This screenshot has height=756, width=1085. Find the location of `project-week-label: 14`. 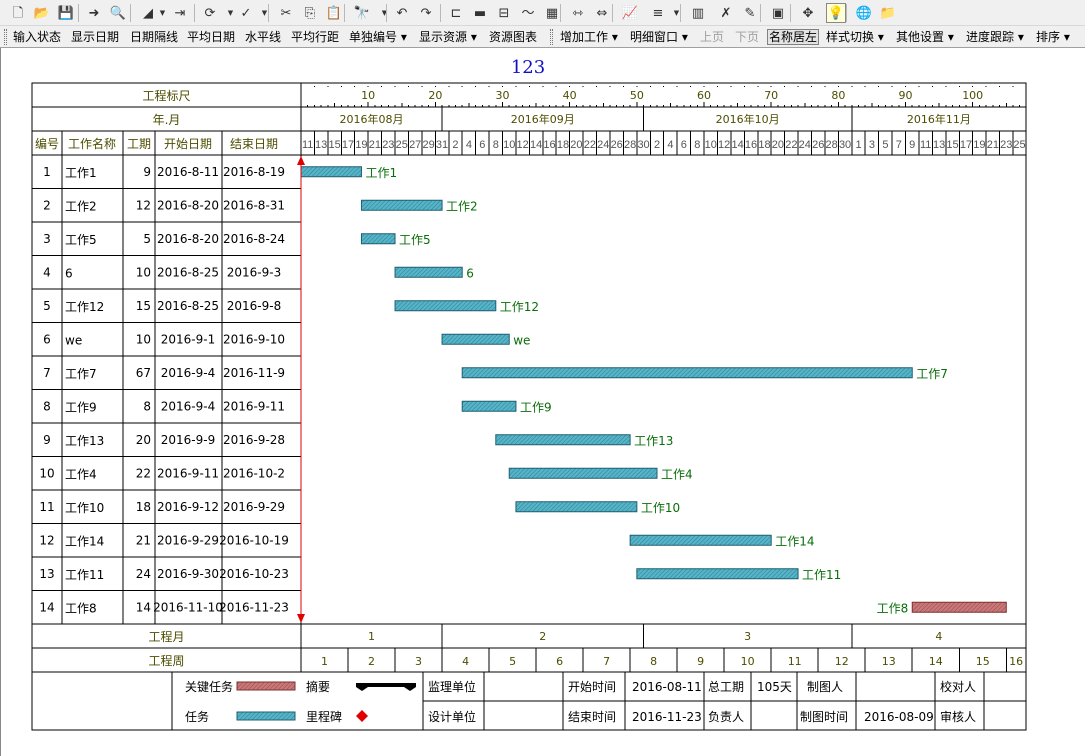

project-week-label: 14 is located at coordinates (936, 661).